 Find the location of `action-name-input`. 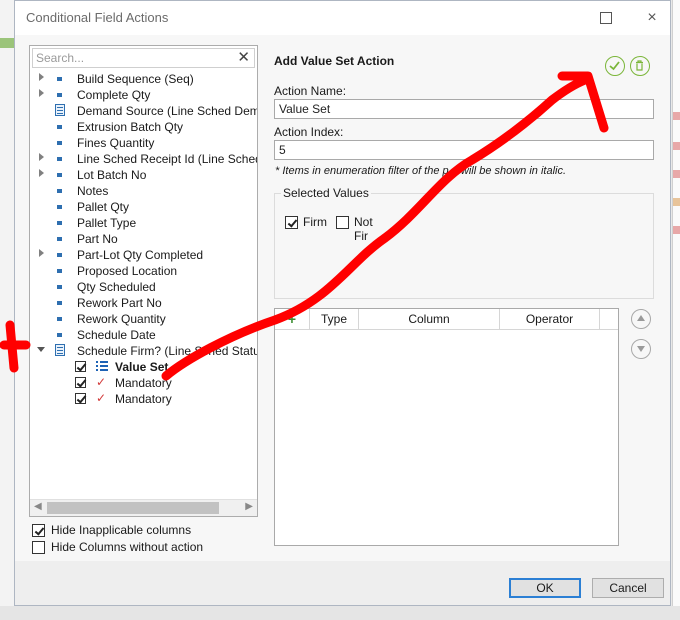

action-name-input is located at coordinates (464, 109).